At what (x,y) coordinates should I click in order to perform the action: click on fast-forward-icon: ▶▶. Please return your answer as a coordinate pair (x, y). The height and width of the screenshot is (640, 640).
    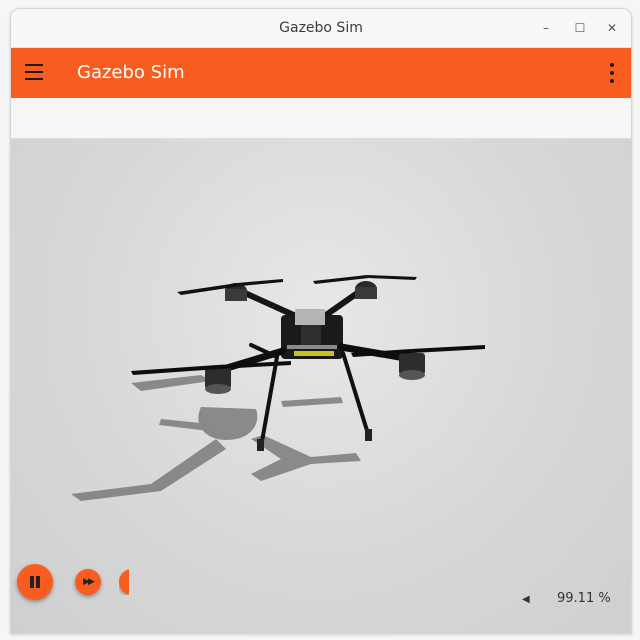
    Looking at the image, I should click on (89, 582).